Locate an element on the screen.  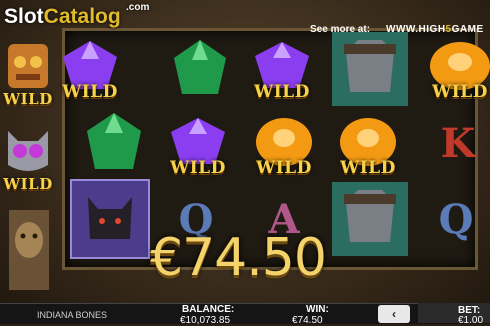
logo-catalog-text: Catalog is located at coordinates (82, 16).